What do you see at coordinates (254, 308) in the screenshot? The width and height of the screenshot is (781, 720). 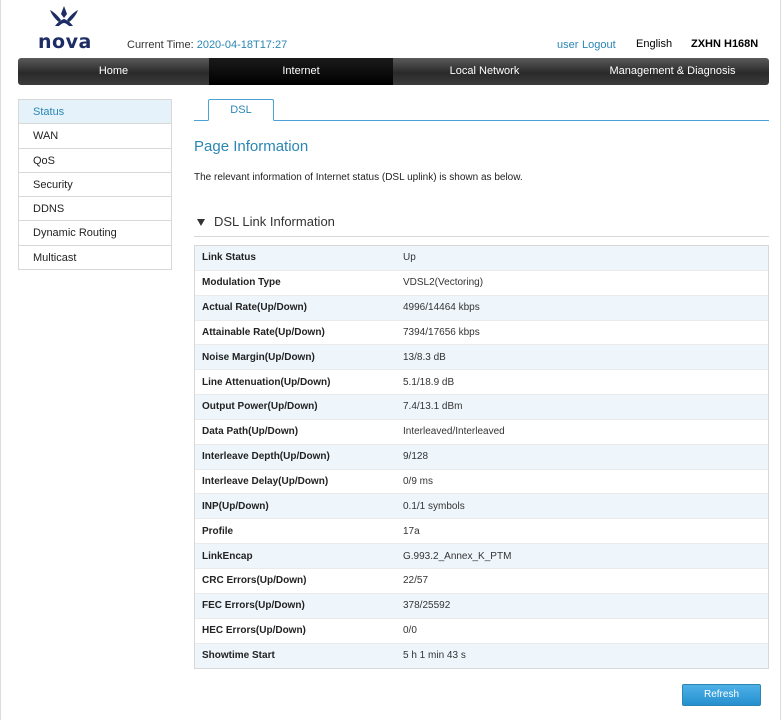 I see `row-label: Actual Rate(Up/Down)` at bounding box center [254, 308].